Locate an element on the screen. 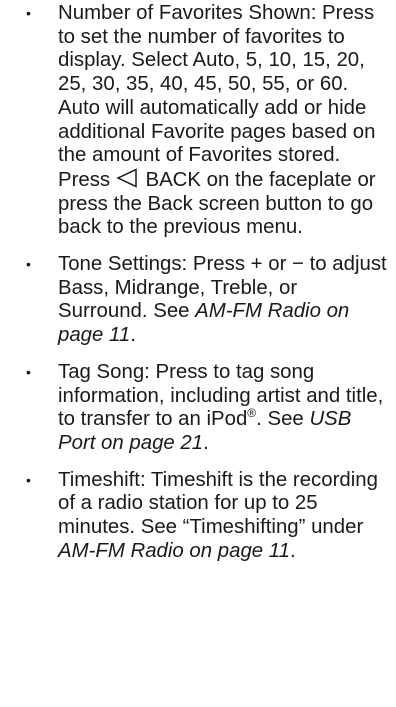 Image resolution: width=396 pixels, height=707 pixels. page-reference: AM-FM Radio on page 11 is located at coordinates (174, 550).